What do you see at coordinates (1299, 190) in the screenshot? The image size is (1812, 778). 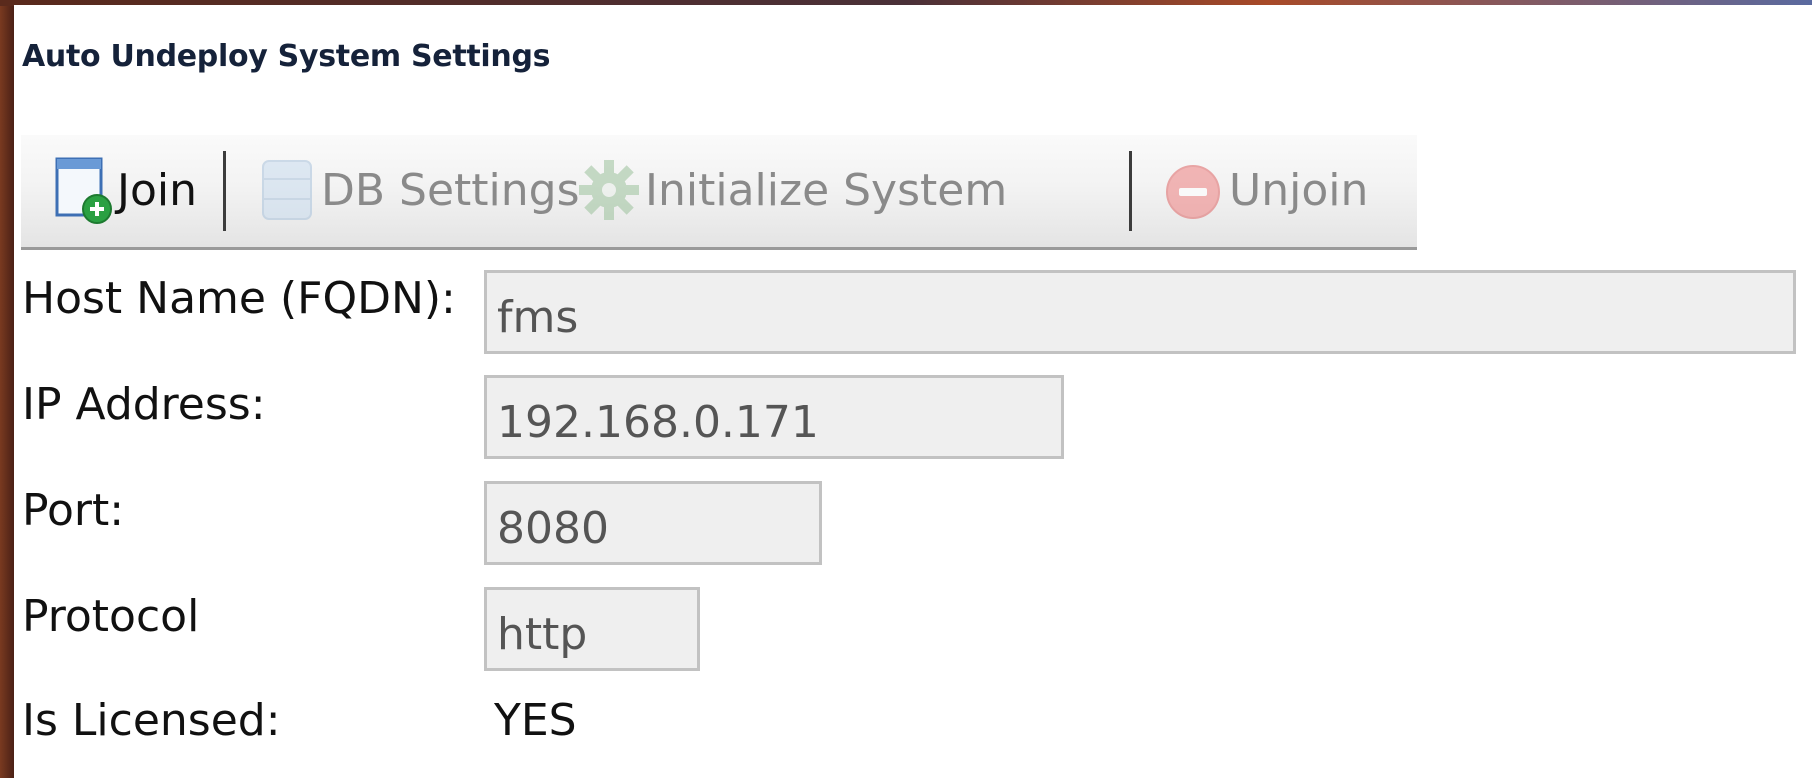 I see `unjoin-label: Unjoin` at bounding box center [1299, 190].